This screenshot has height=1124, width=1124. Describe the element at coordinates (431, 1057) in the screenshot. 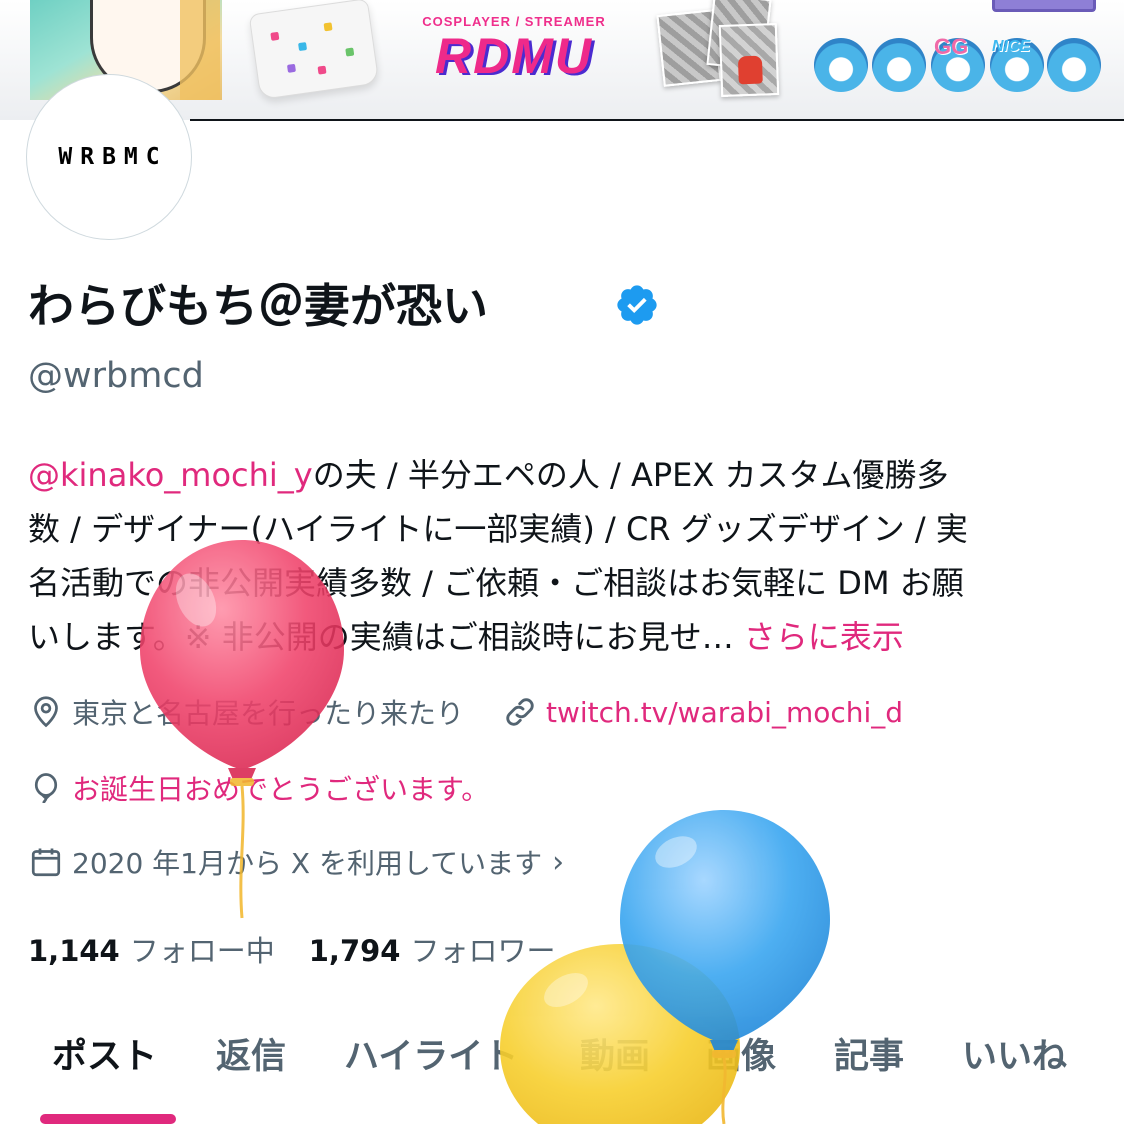

I see `tab-highlights: ハイライト` at that location.